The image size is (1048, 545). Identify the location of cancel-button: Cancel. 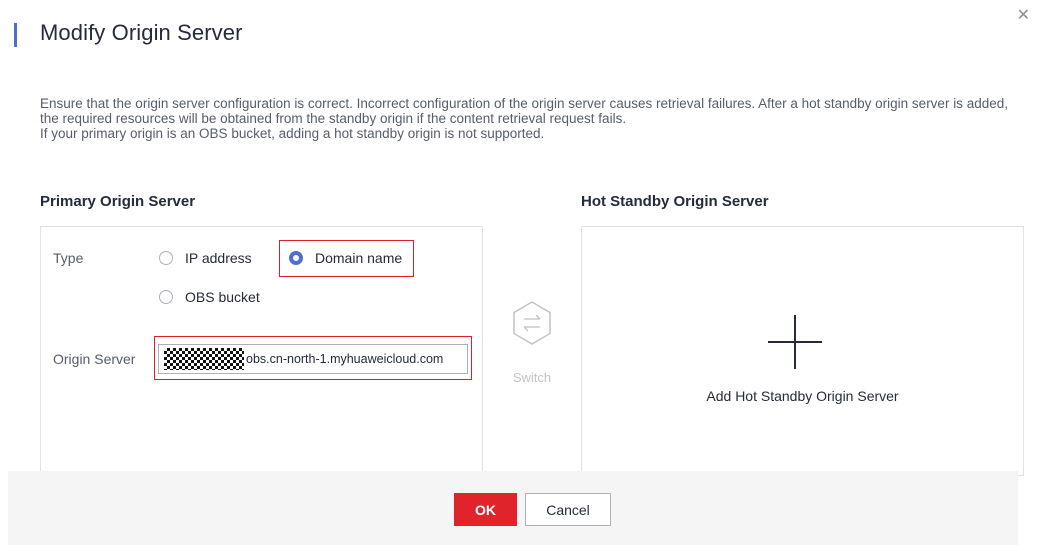
(568, 509).